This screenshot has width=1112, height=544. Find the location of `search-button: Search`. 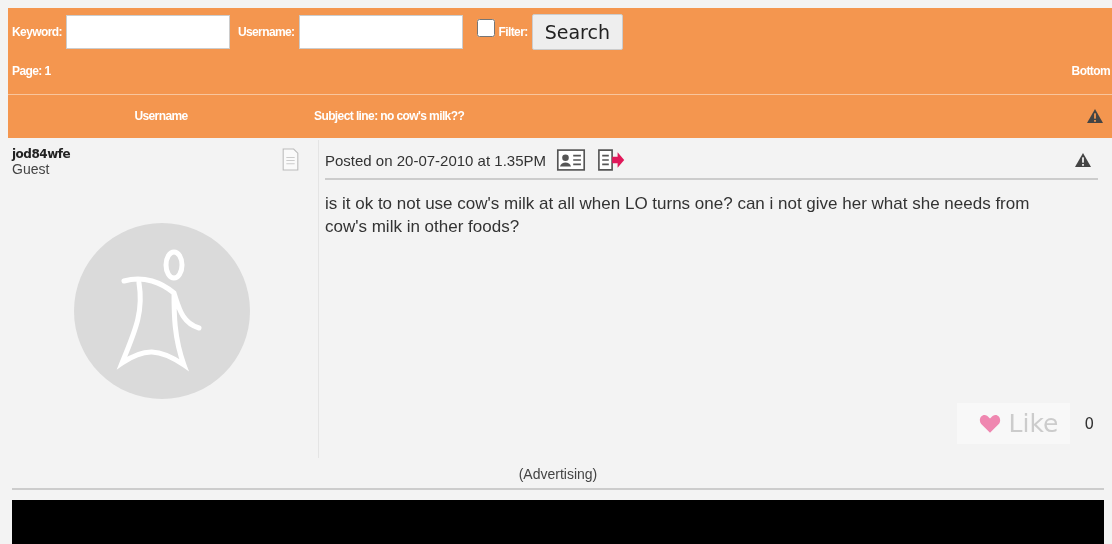

search-button: Search is located at coordinates (577, 31).